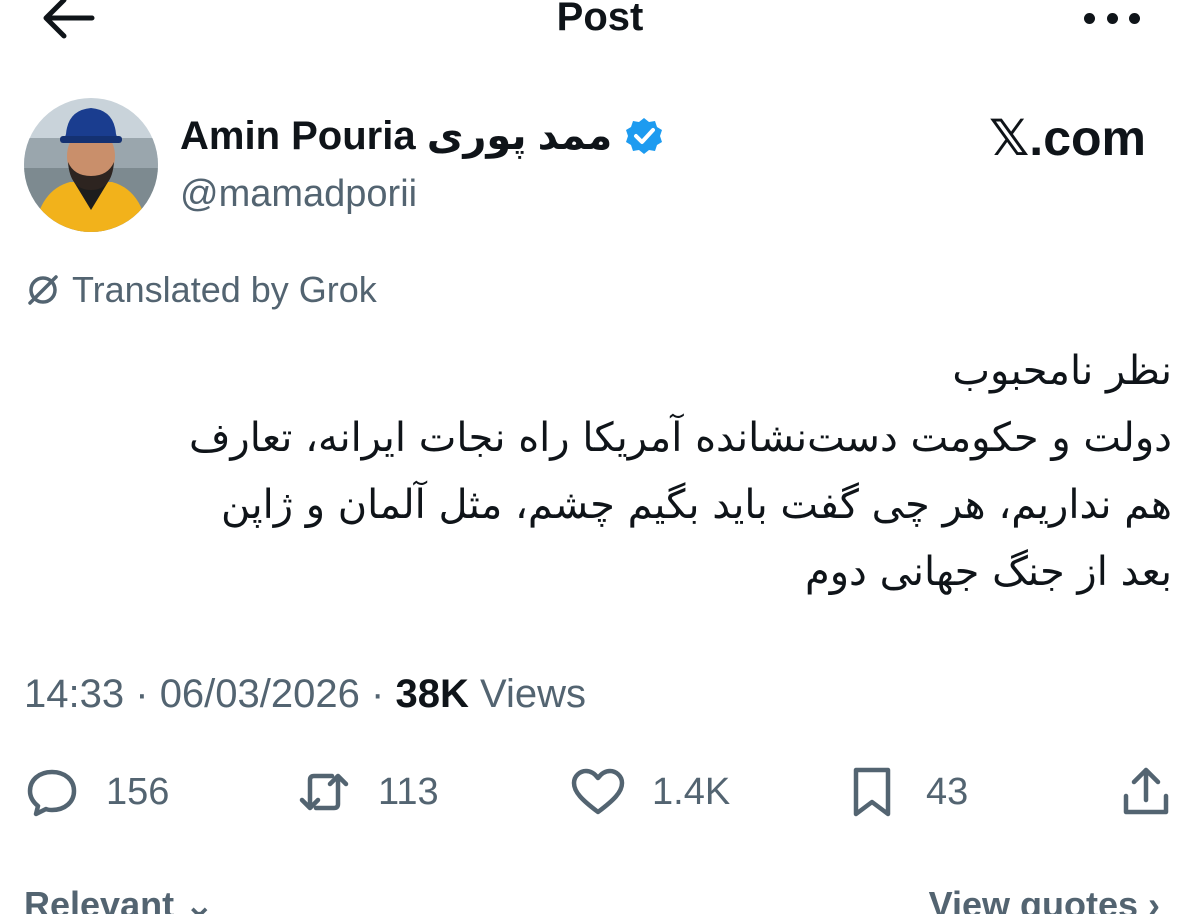 Image resolution: width=1200 pixels, height=914 pixels. Describe the element at coordinates (119, 899) in the screenshot. I see `sort-replies-dropdown: Relevant ⌄` at that location.